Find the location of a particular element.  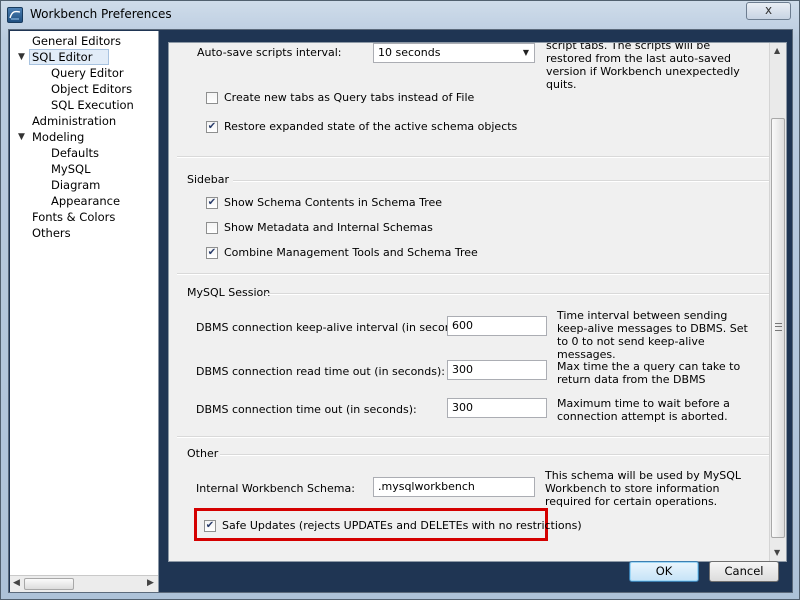

panel-scroll-thumb is located at coordinates (778, 328).